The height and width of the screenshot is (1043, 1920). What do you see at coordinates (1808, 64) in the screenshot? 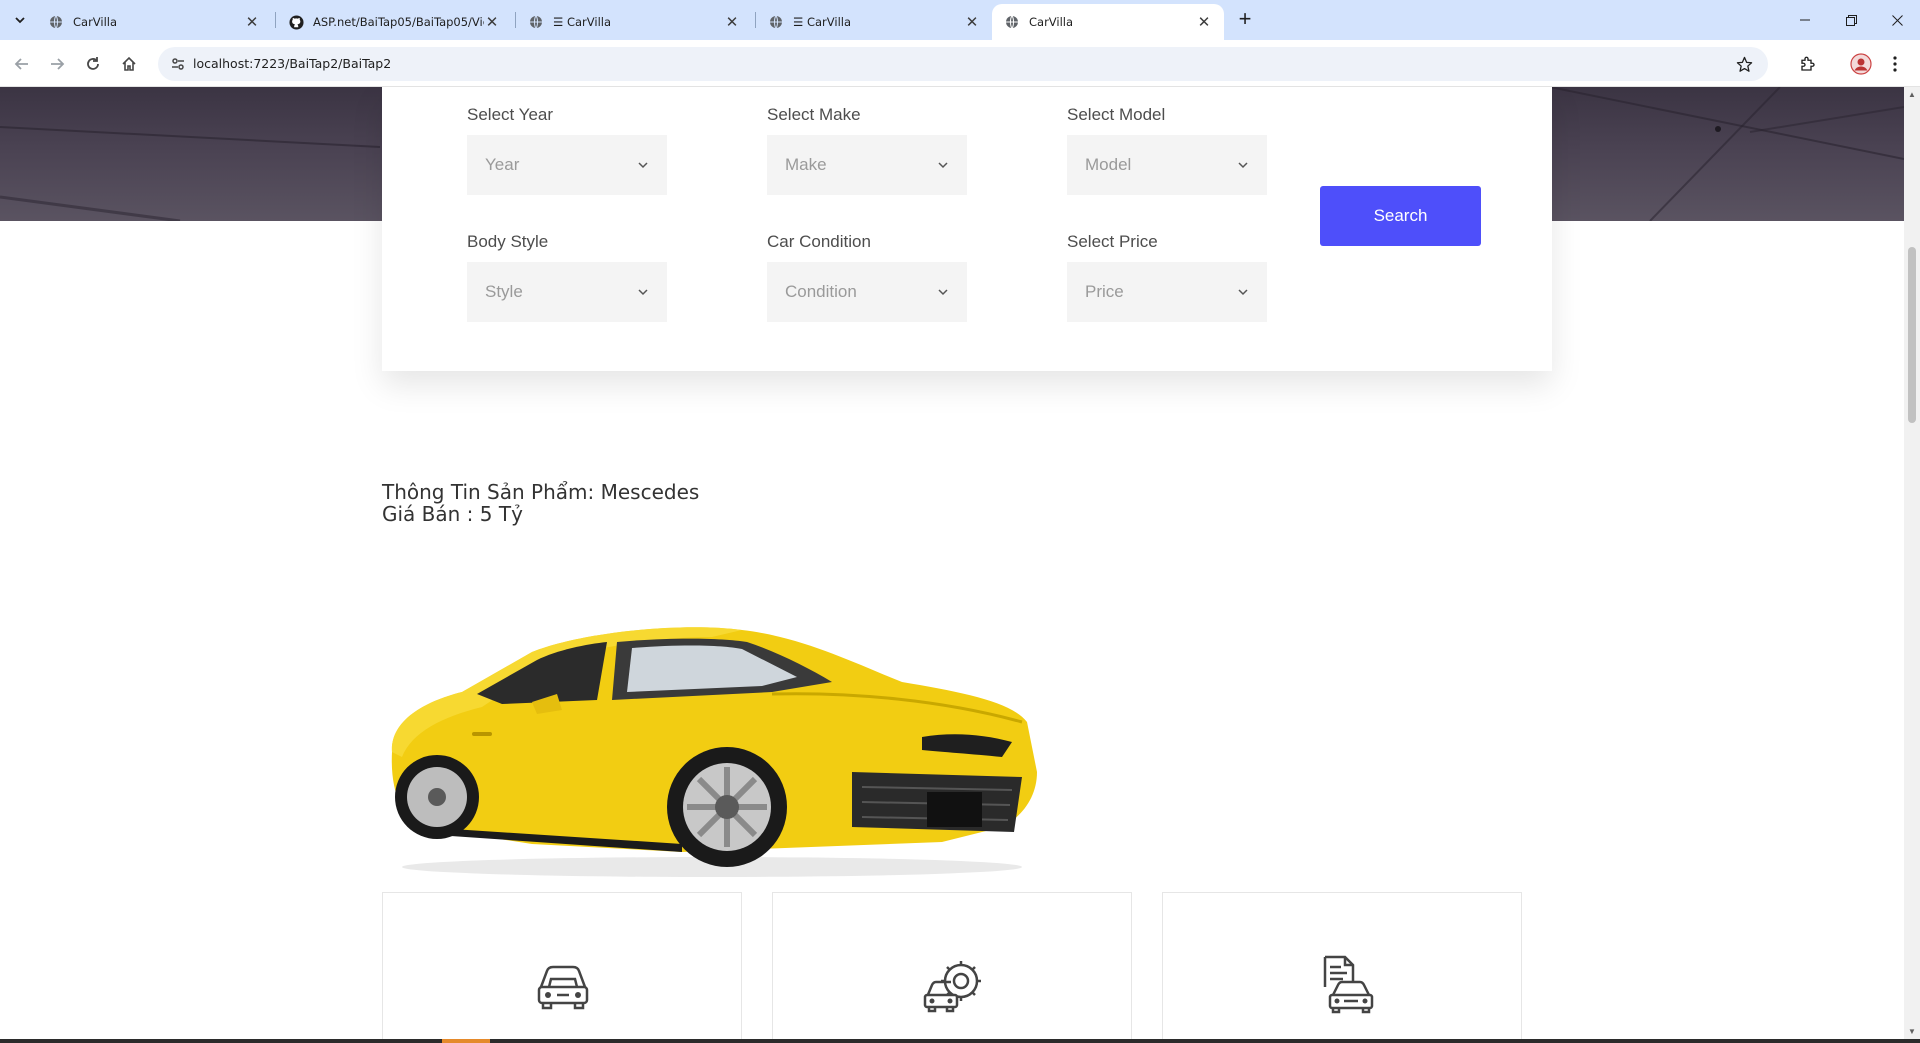
I see `extensions-puzzle-icon` at bounding box center [1808, 64].